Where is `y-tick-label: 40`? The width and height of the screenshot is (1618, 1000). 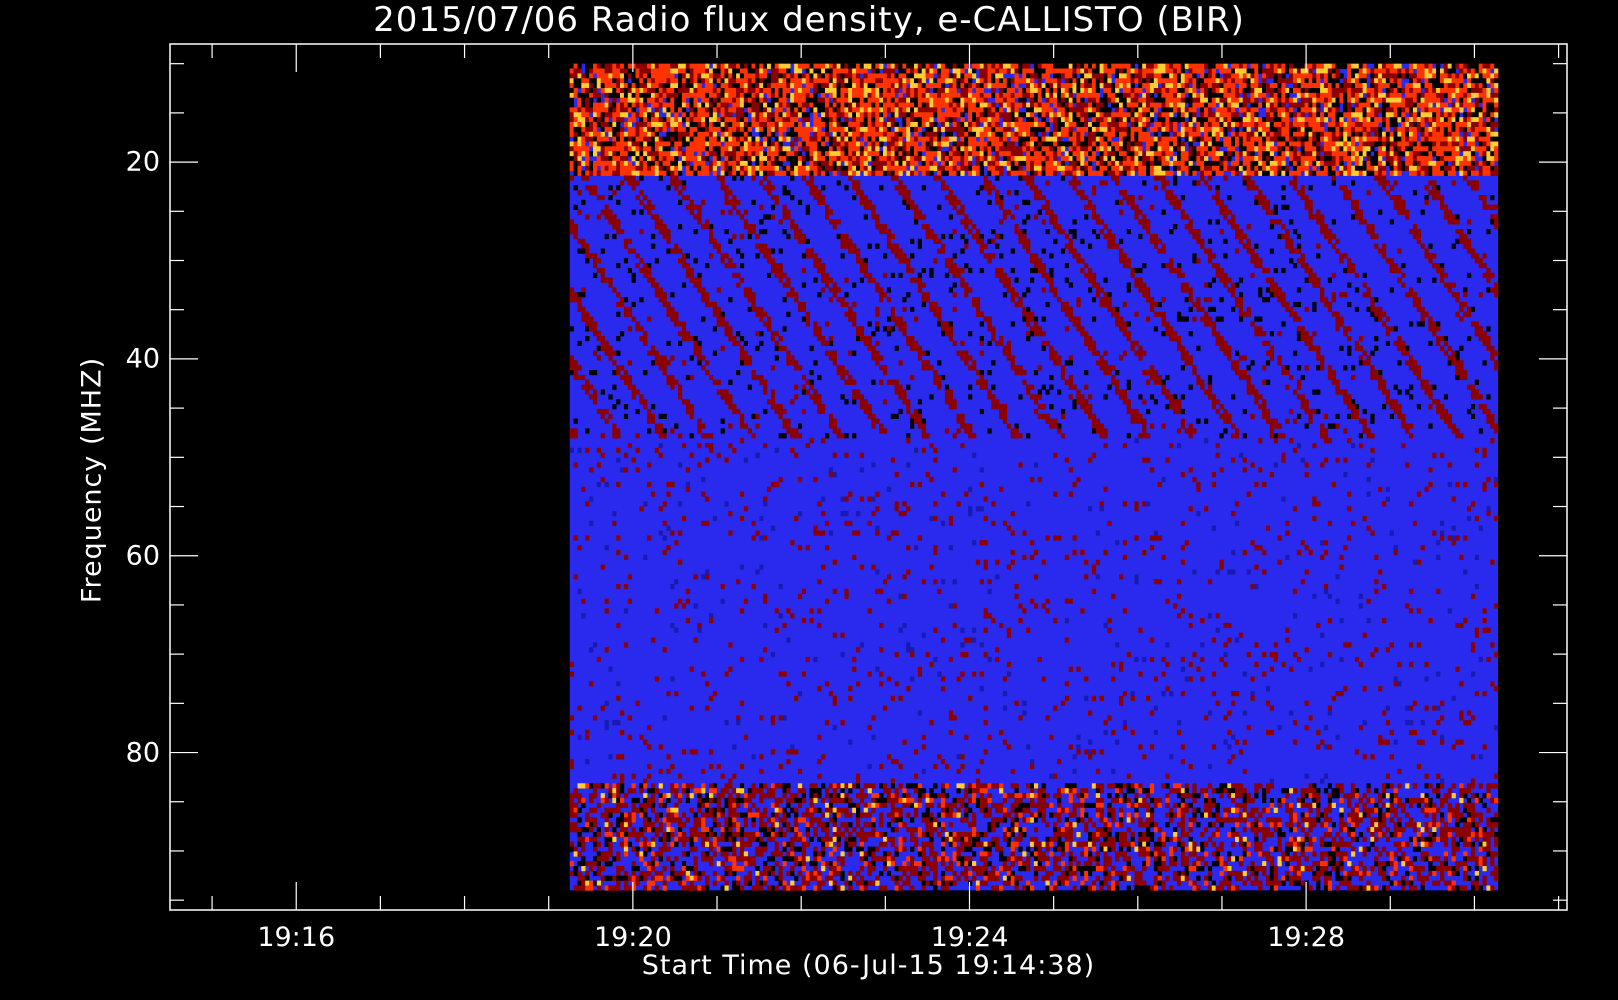
y-tick-label: 40 is located at coordinates (142, 359).